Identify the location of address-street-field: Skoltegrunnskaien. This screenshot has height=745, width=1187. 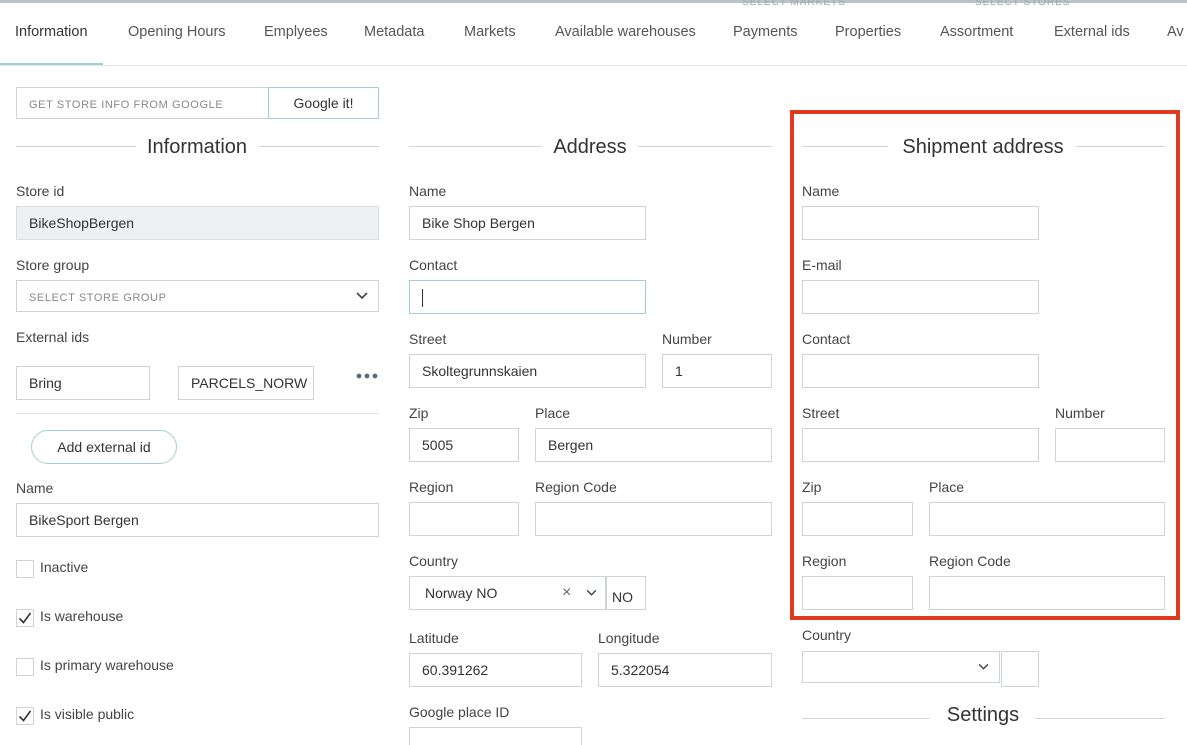
(527, 371).